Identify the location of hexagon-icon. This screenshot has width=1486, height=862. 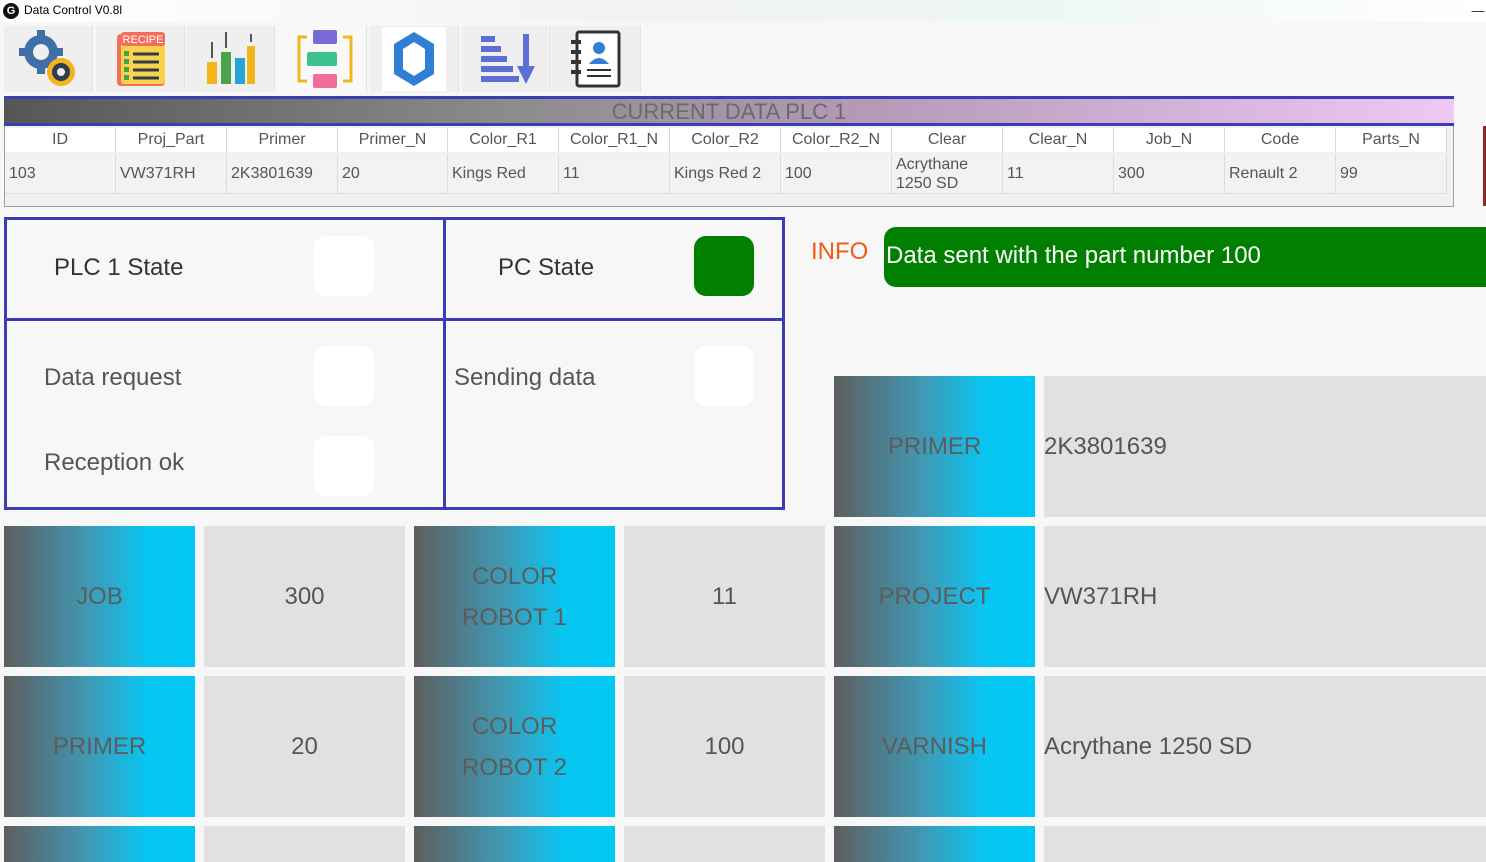
(414, 59).